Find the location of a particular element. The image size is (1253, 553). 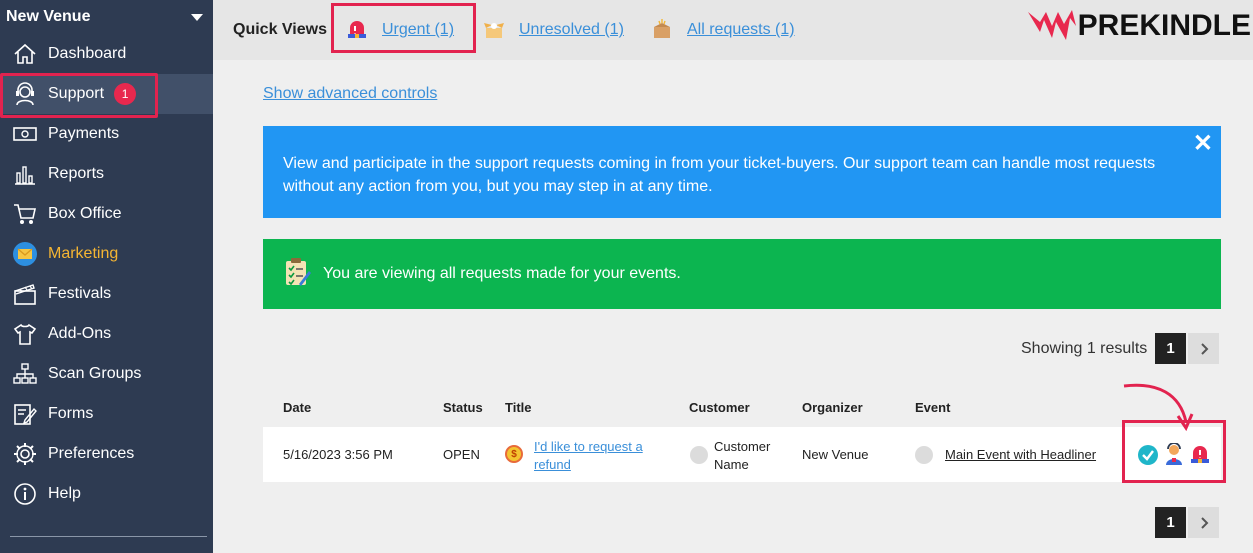

sidebar-item-label: Help is located at coordinates (64, 493).